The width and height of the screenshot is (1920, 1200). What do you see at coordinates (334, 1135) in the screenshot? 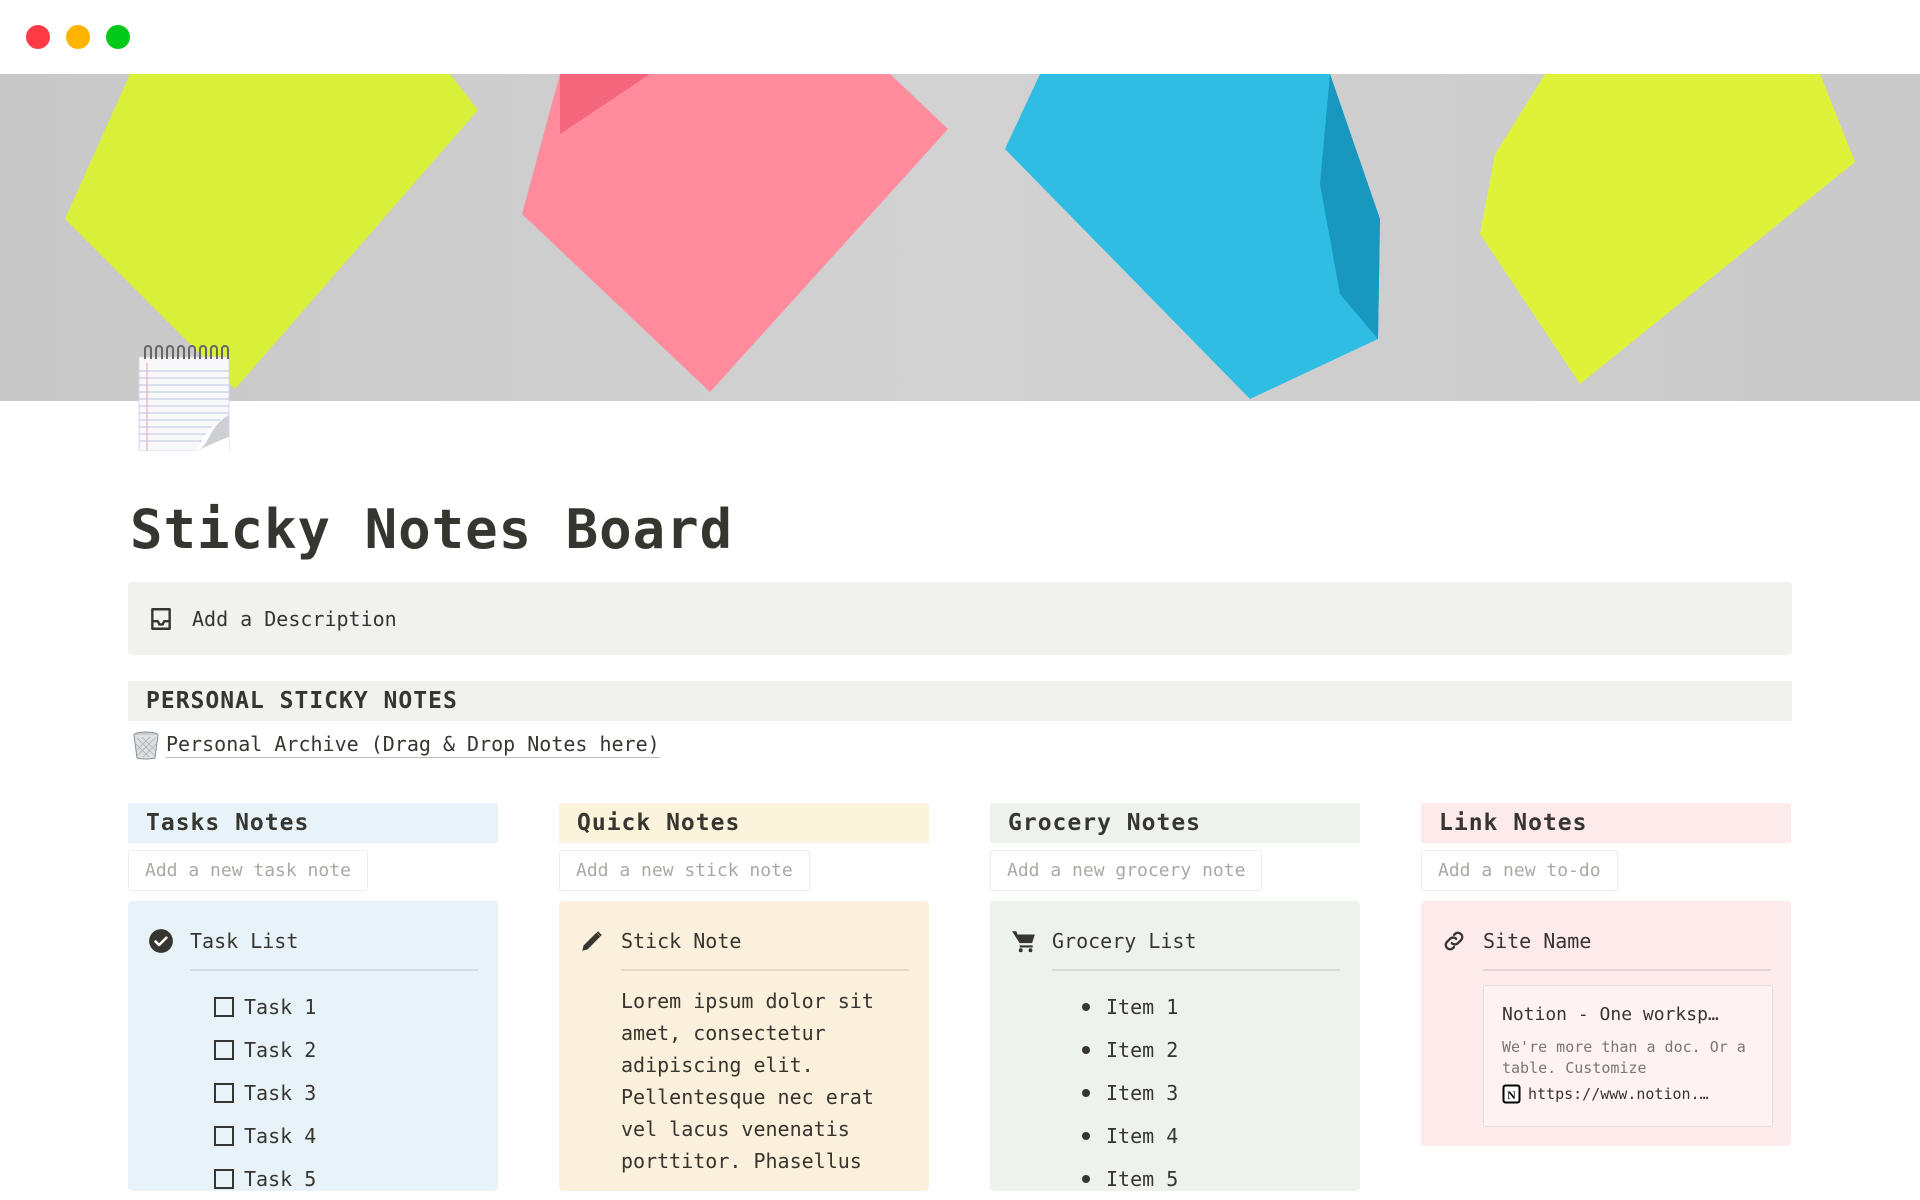
I see `task-item: Task 4` at bounding box center [334, 1135].